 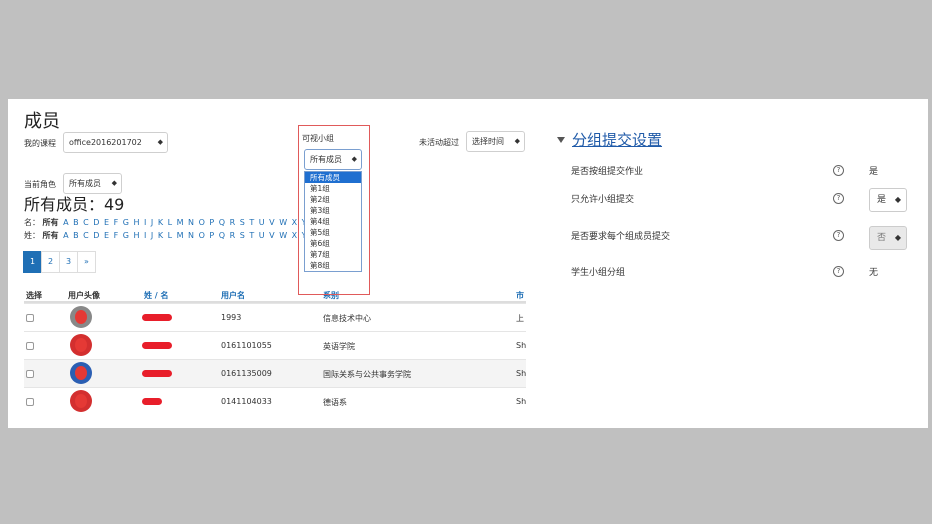 I want to click on table-row: 0141104033 德语系 Sh, so click(x=275, y=401).